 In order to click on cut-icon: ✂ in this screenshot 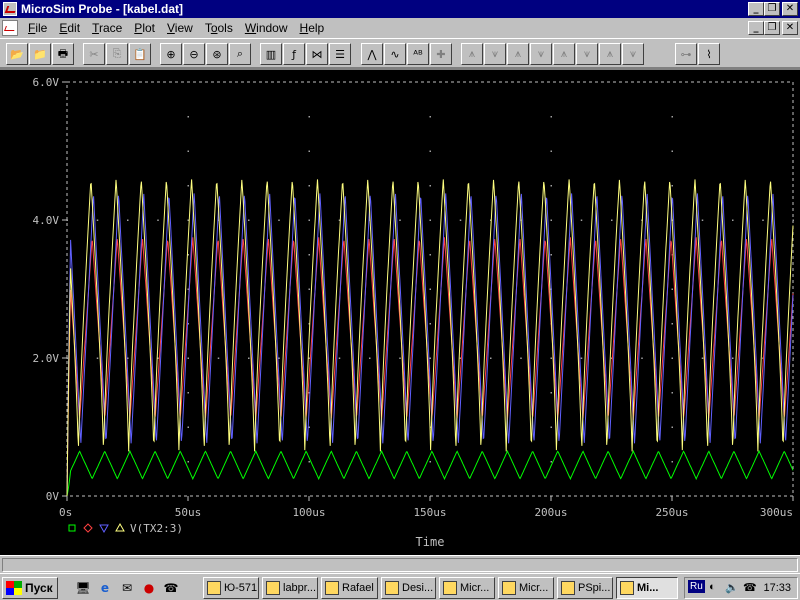, I will do `click(94, 54)`.